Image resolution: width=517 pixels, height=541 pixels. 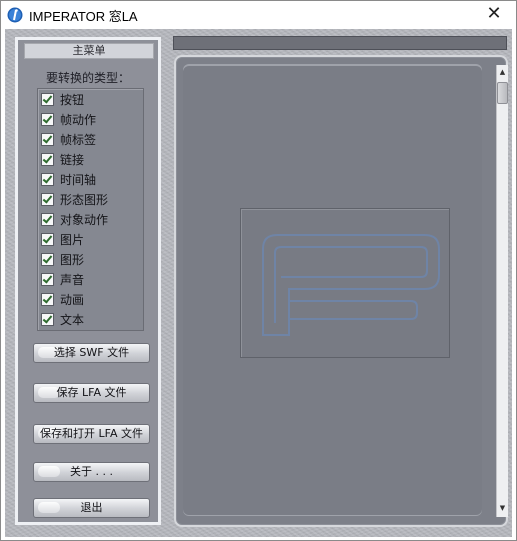 What do you see at coordinates (502, 508) in the screenshot?
I see `scroll-down-icon: ▼` at bounding box center [502, 508].